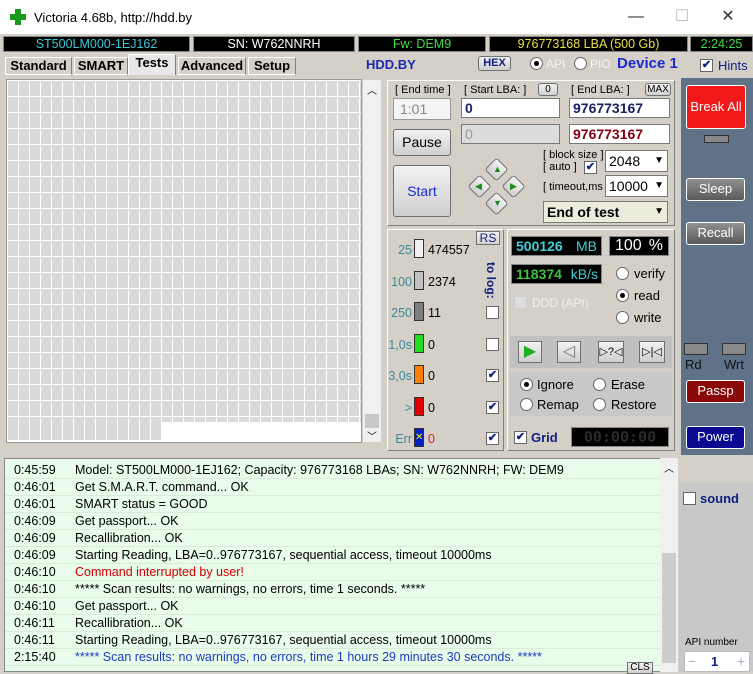 Image resolution: width=753 pixels, height=674 pixels. Describe the element at coordinates (692, 661) in the screenshot. I see `minus-button: −` at that location.